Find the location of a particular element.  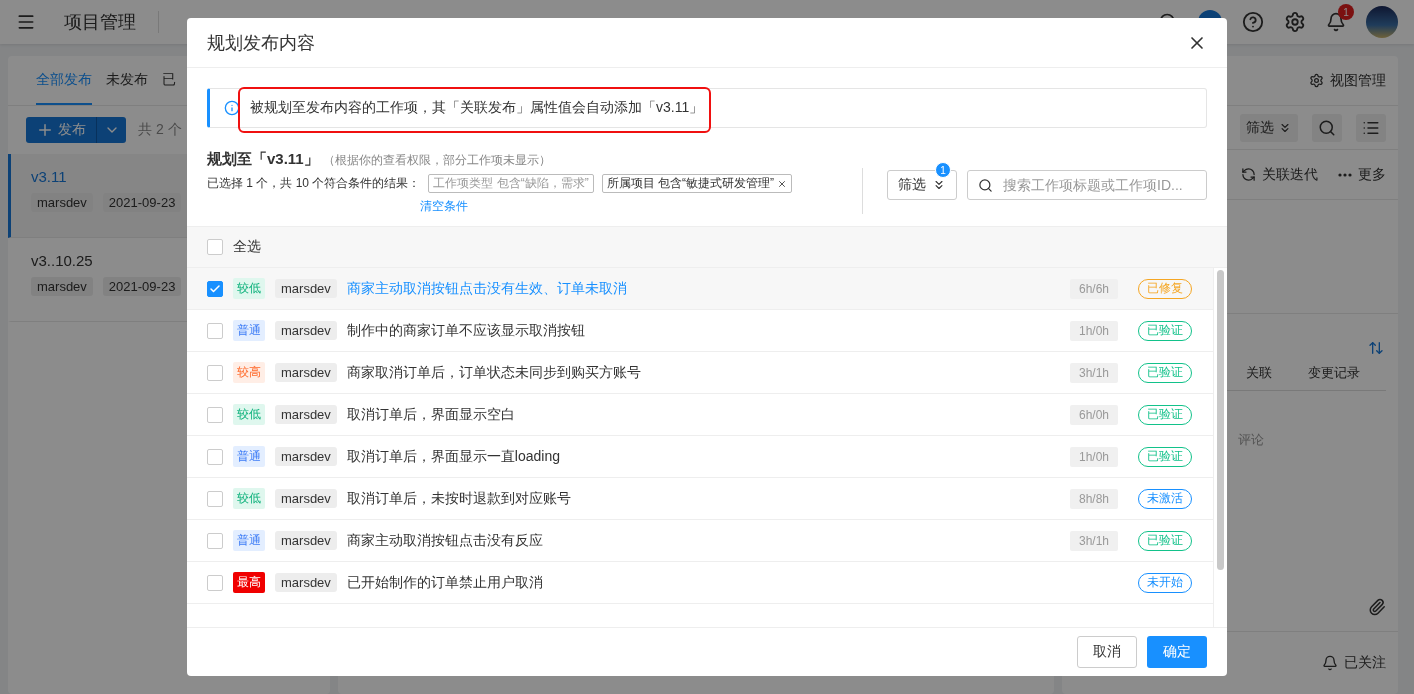

more-icon is located at coordinates (1345, 174).